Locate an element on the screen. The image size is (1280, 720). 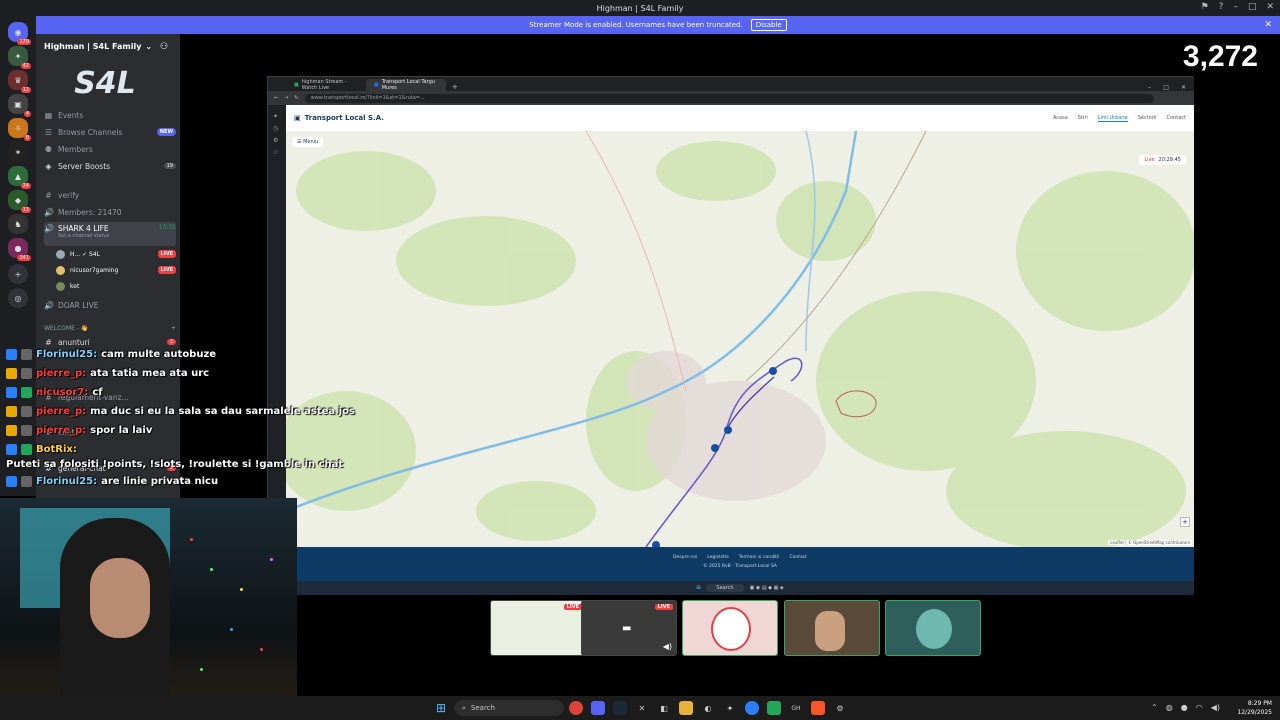
new-tab-icon: + is located at coordinates (455, 87).